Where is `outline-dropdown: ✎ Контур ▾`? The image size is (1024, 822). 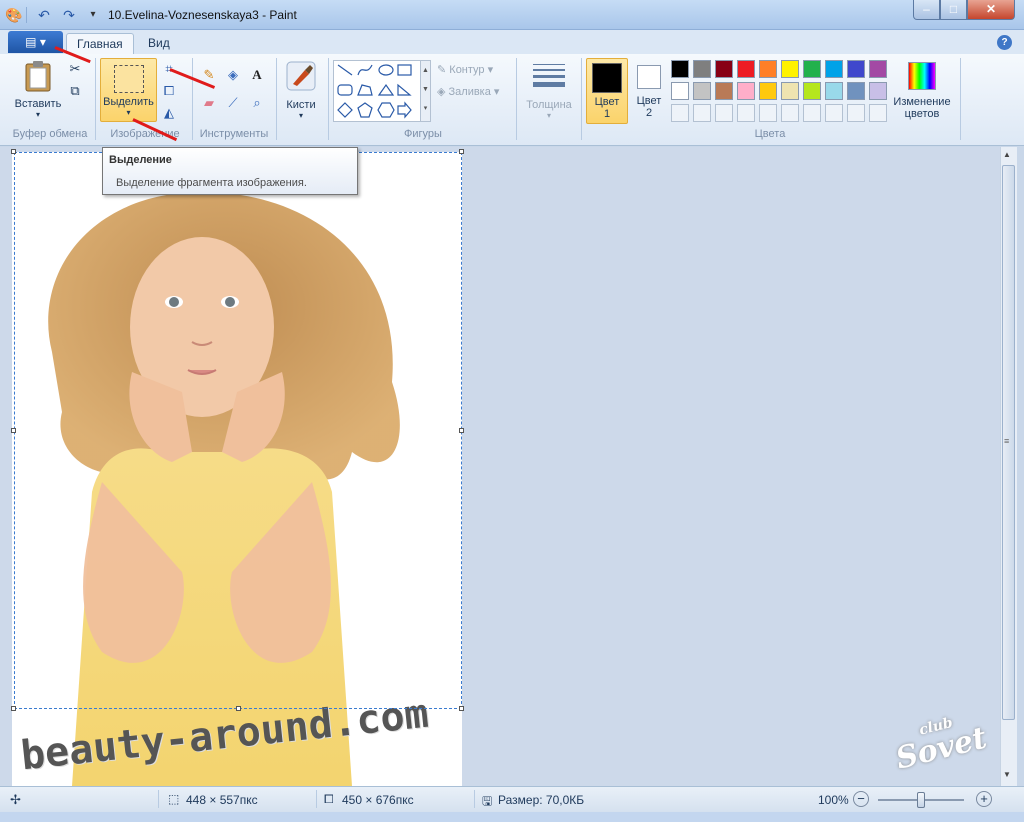
outline-dropdown: ✎ Контур ▾ is located at coordinates (465, 69).